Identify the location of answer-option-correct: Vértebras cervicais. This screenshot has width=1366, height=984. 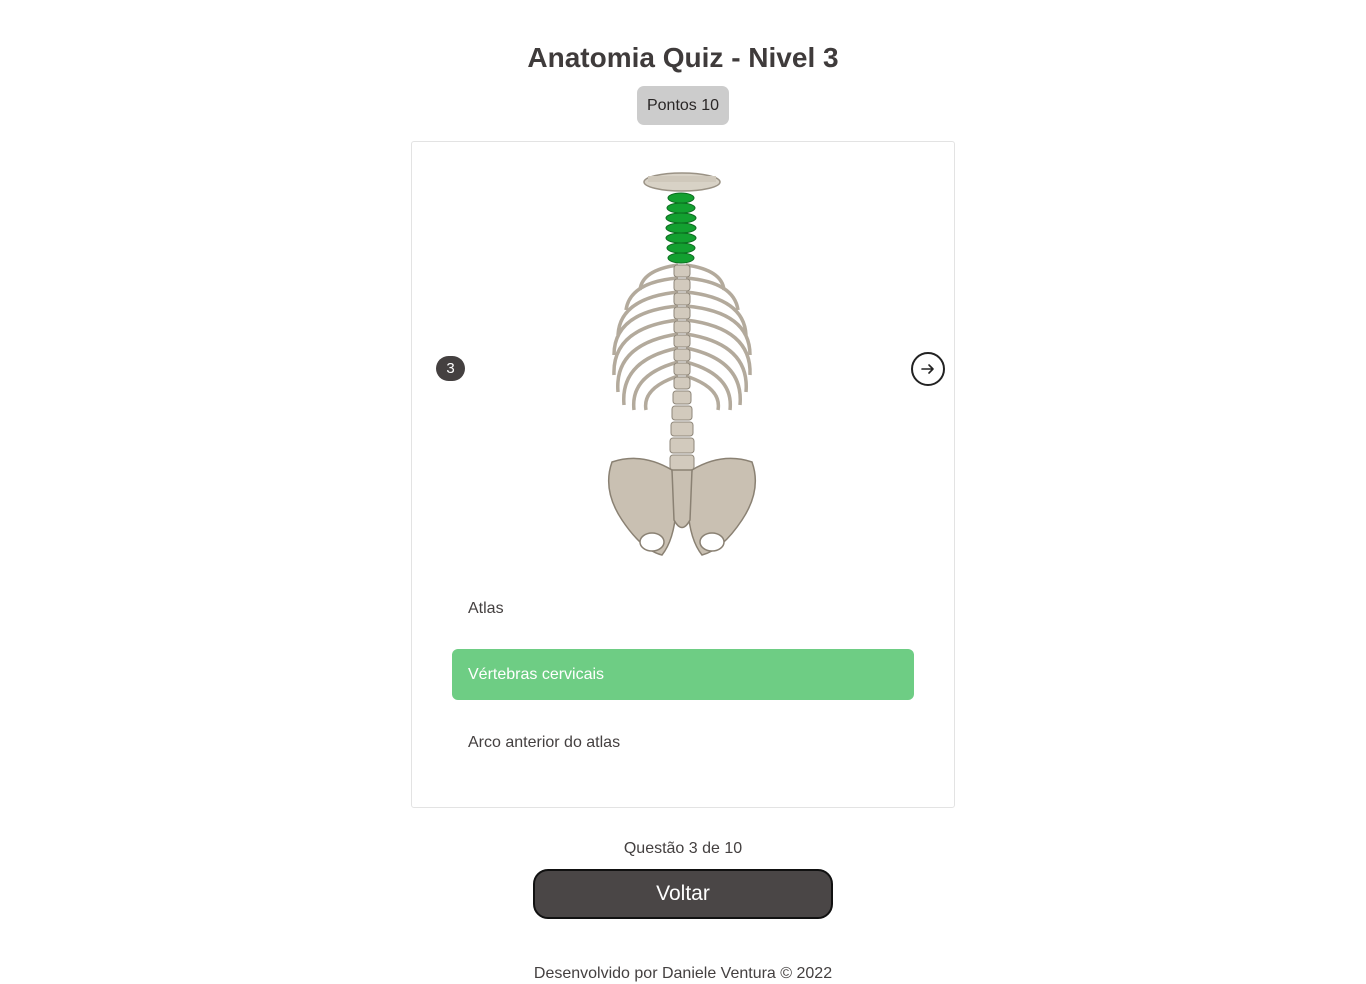
(683, 674).